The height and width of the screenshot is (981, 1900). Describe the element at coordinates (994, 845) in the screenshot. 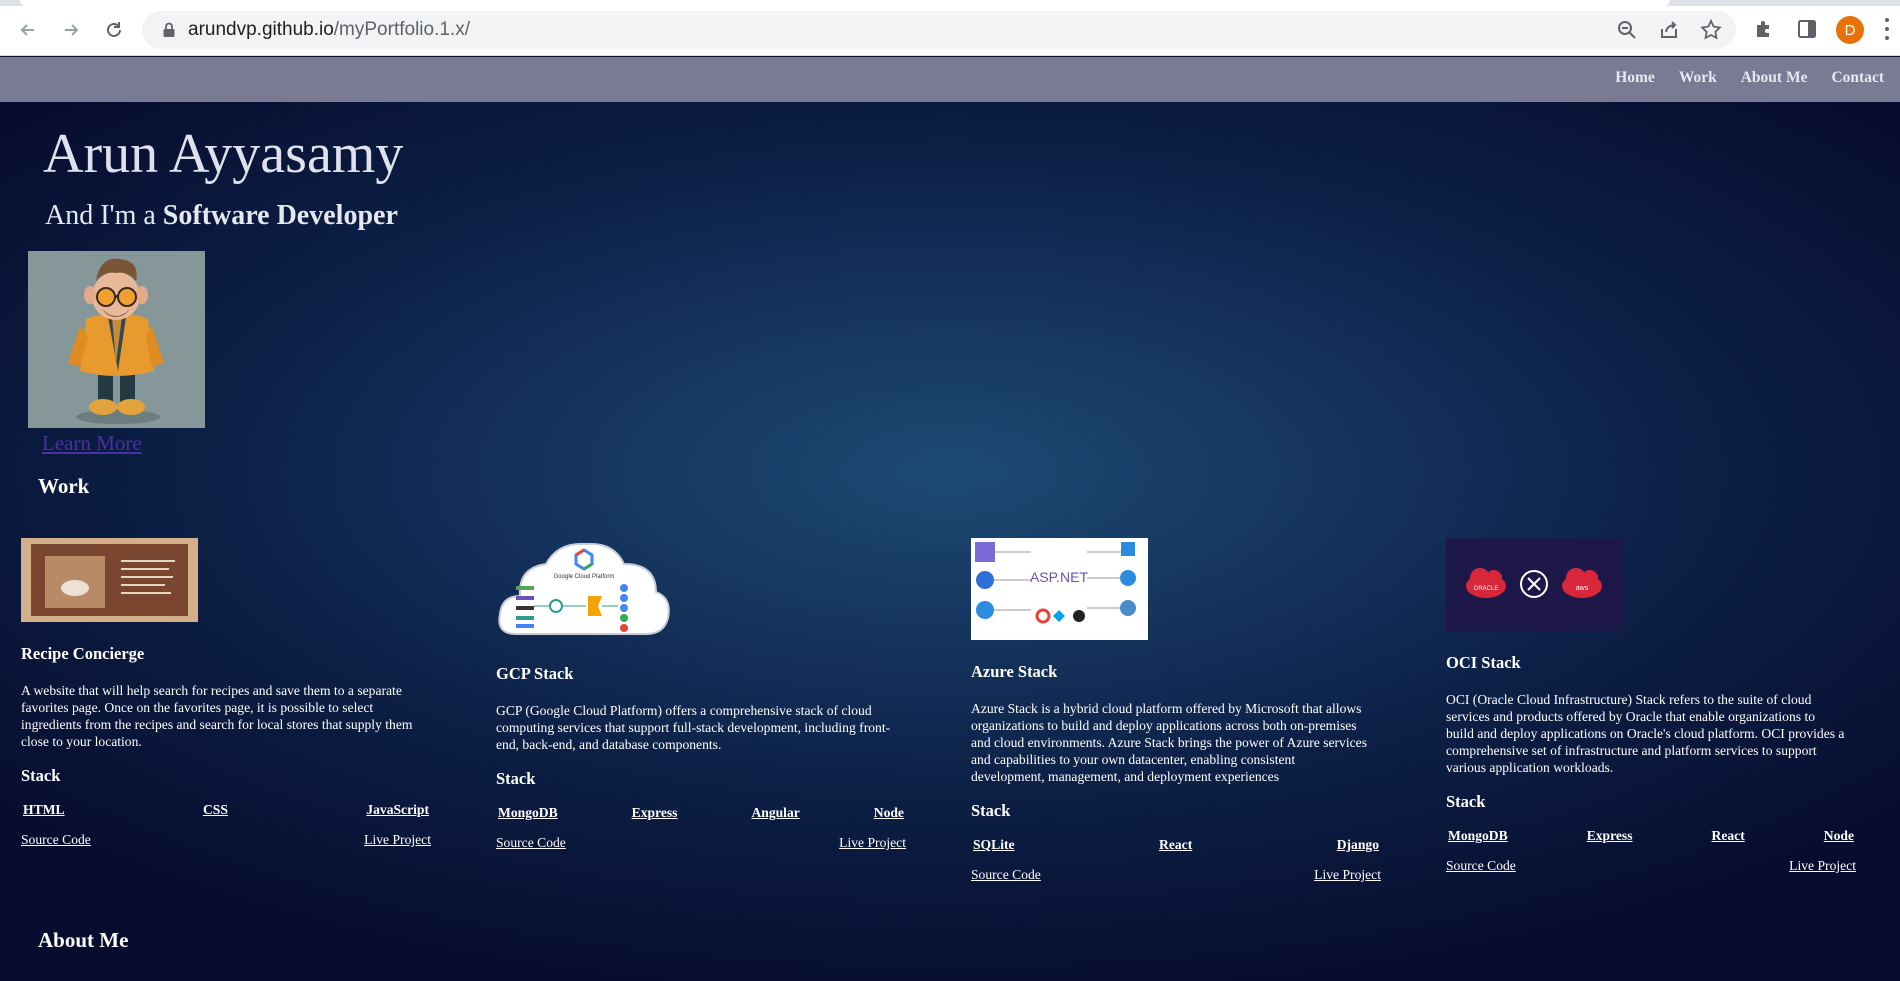

I see `stack-item-sqlite: SQLite` at that location.